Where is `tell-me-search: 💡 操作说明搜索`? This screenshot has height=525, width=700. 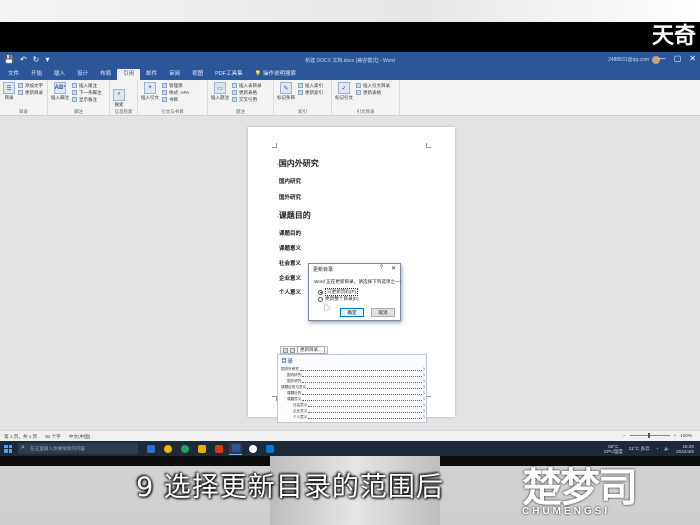 tell-me-search: 💡 操作说明搜索 is located at coordinates (275, 74).